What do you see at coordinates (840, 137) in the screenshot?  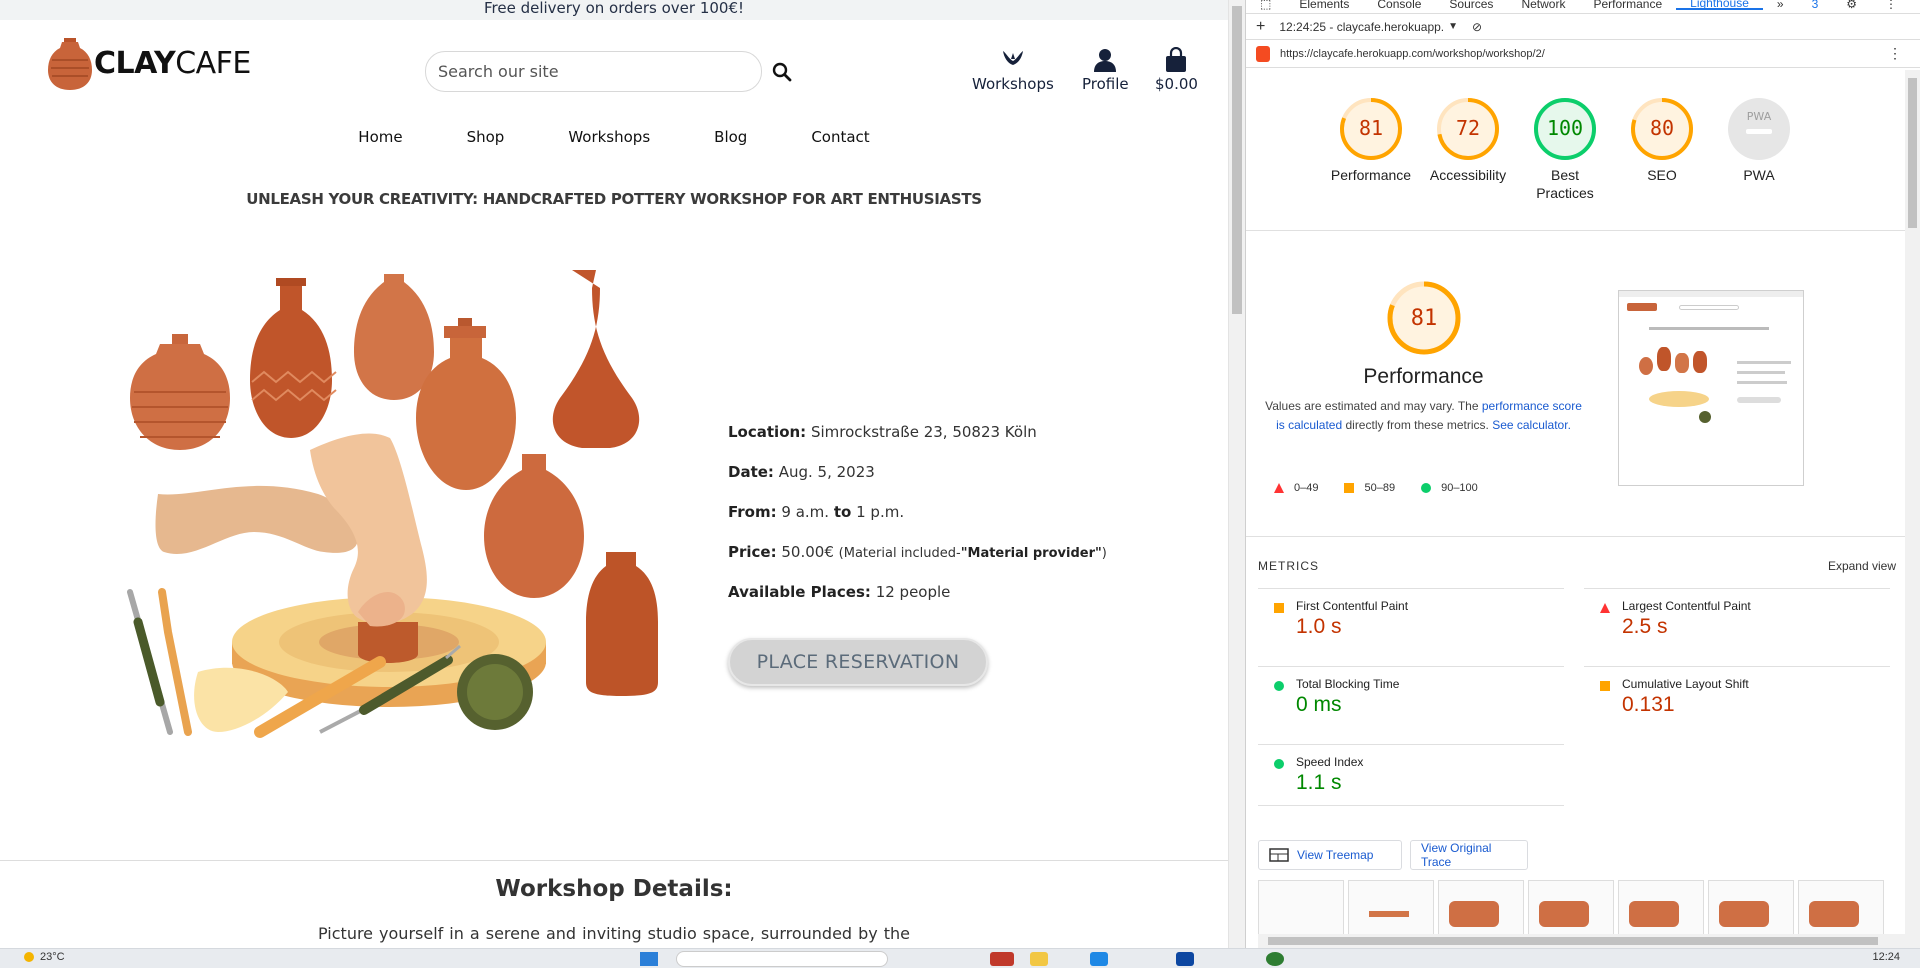 I see `nav-contact: Contact` at bounding box center [840, 137].